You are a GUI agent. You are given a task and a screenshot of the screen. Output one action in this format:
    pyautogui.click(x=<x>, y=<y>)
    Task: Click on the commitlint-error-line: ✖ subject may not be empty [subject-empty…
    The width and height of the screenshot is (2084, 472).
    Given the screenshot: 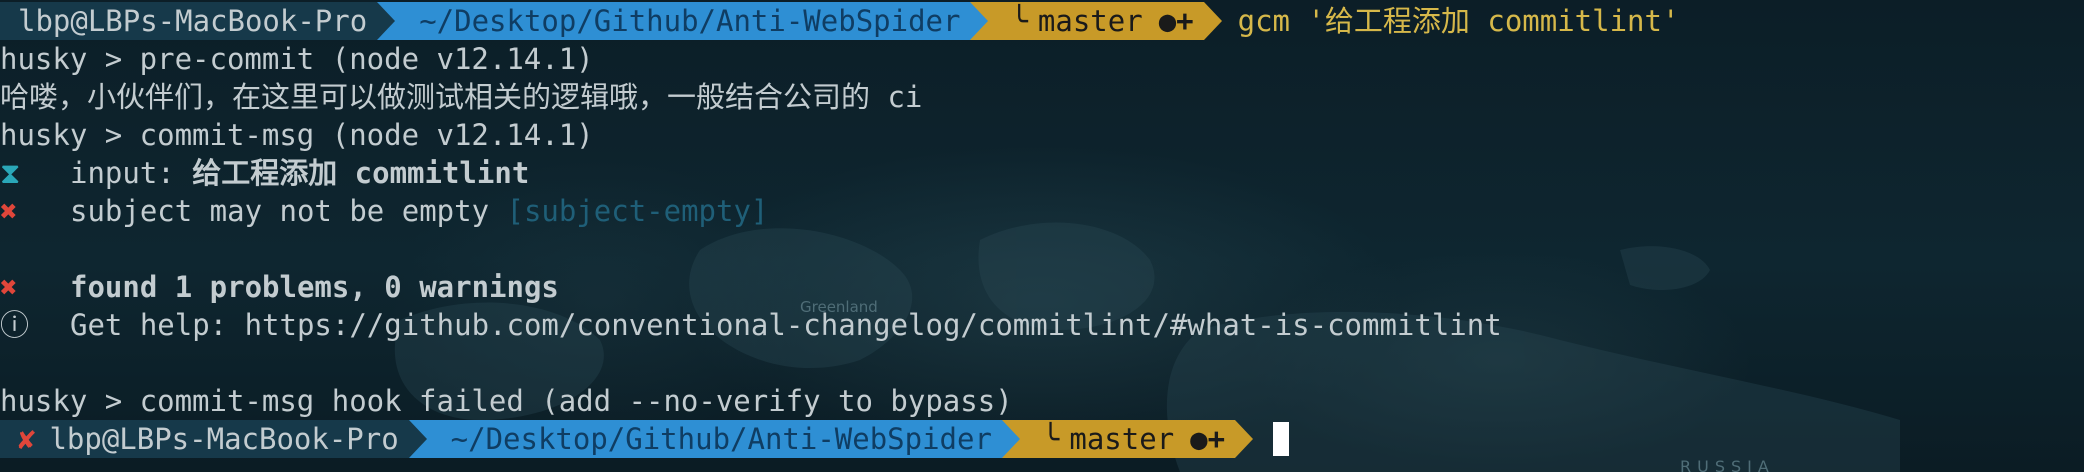 What is the action you would take?
    pyautogui.click(x=384, y=211)
    